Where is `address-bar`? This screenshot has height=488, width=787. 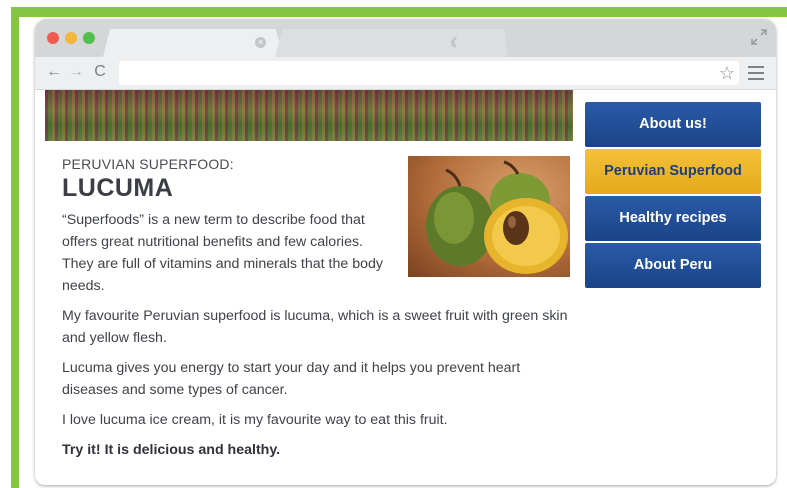 address-bar is located at coordinates (429, 73).